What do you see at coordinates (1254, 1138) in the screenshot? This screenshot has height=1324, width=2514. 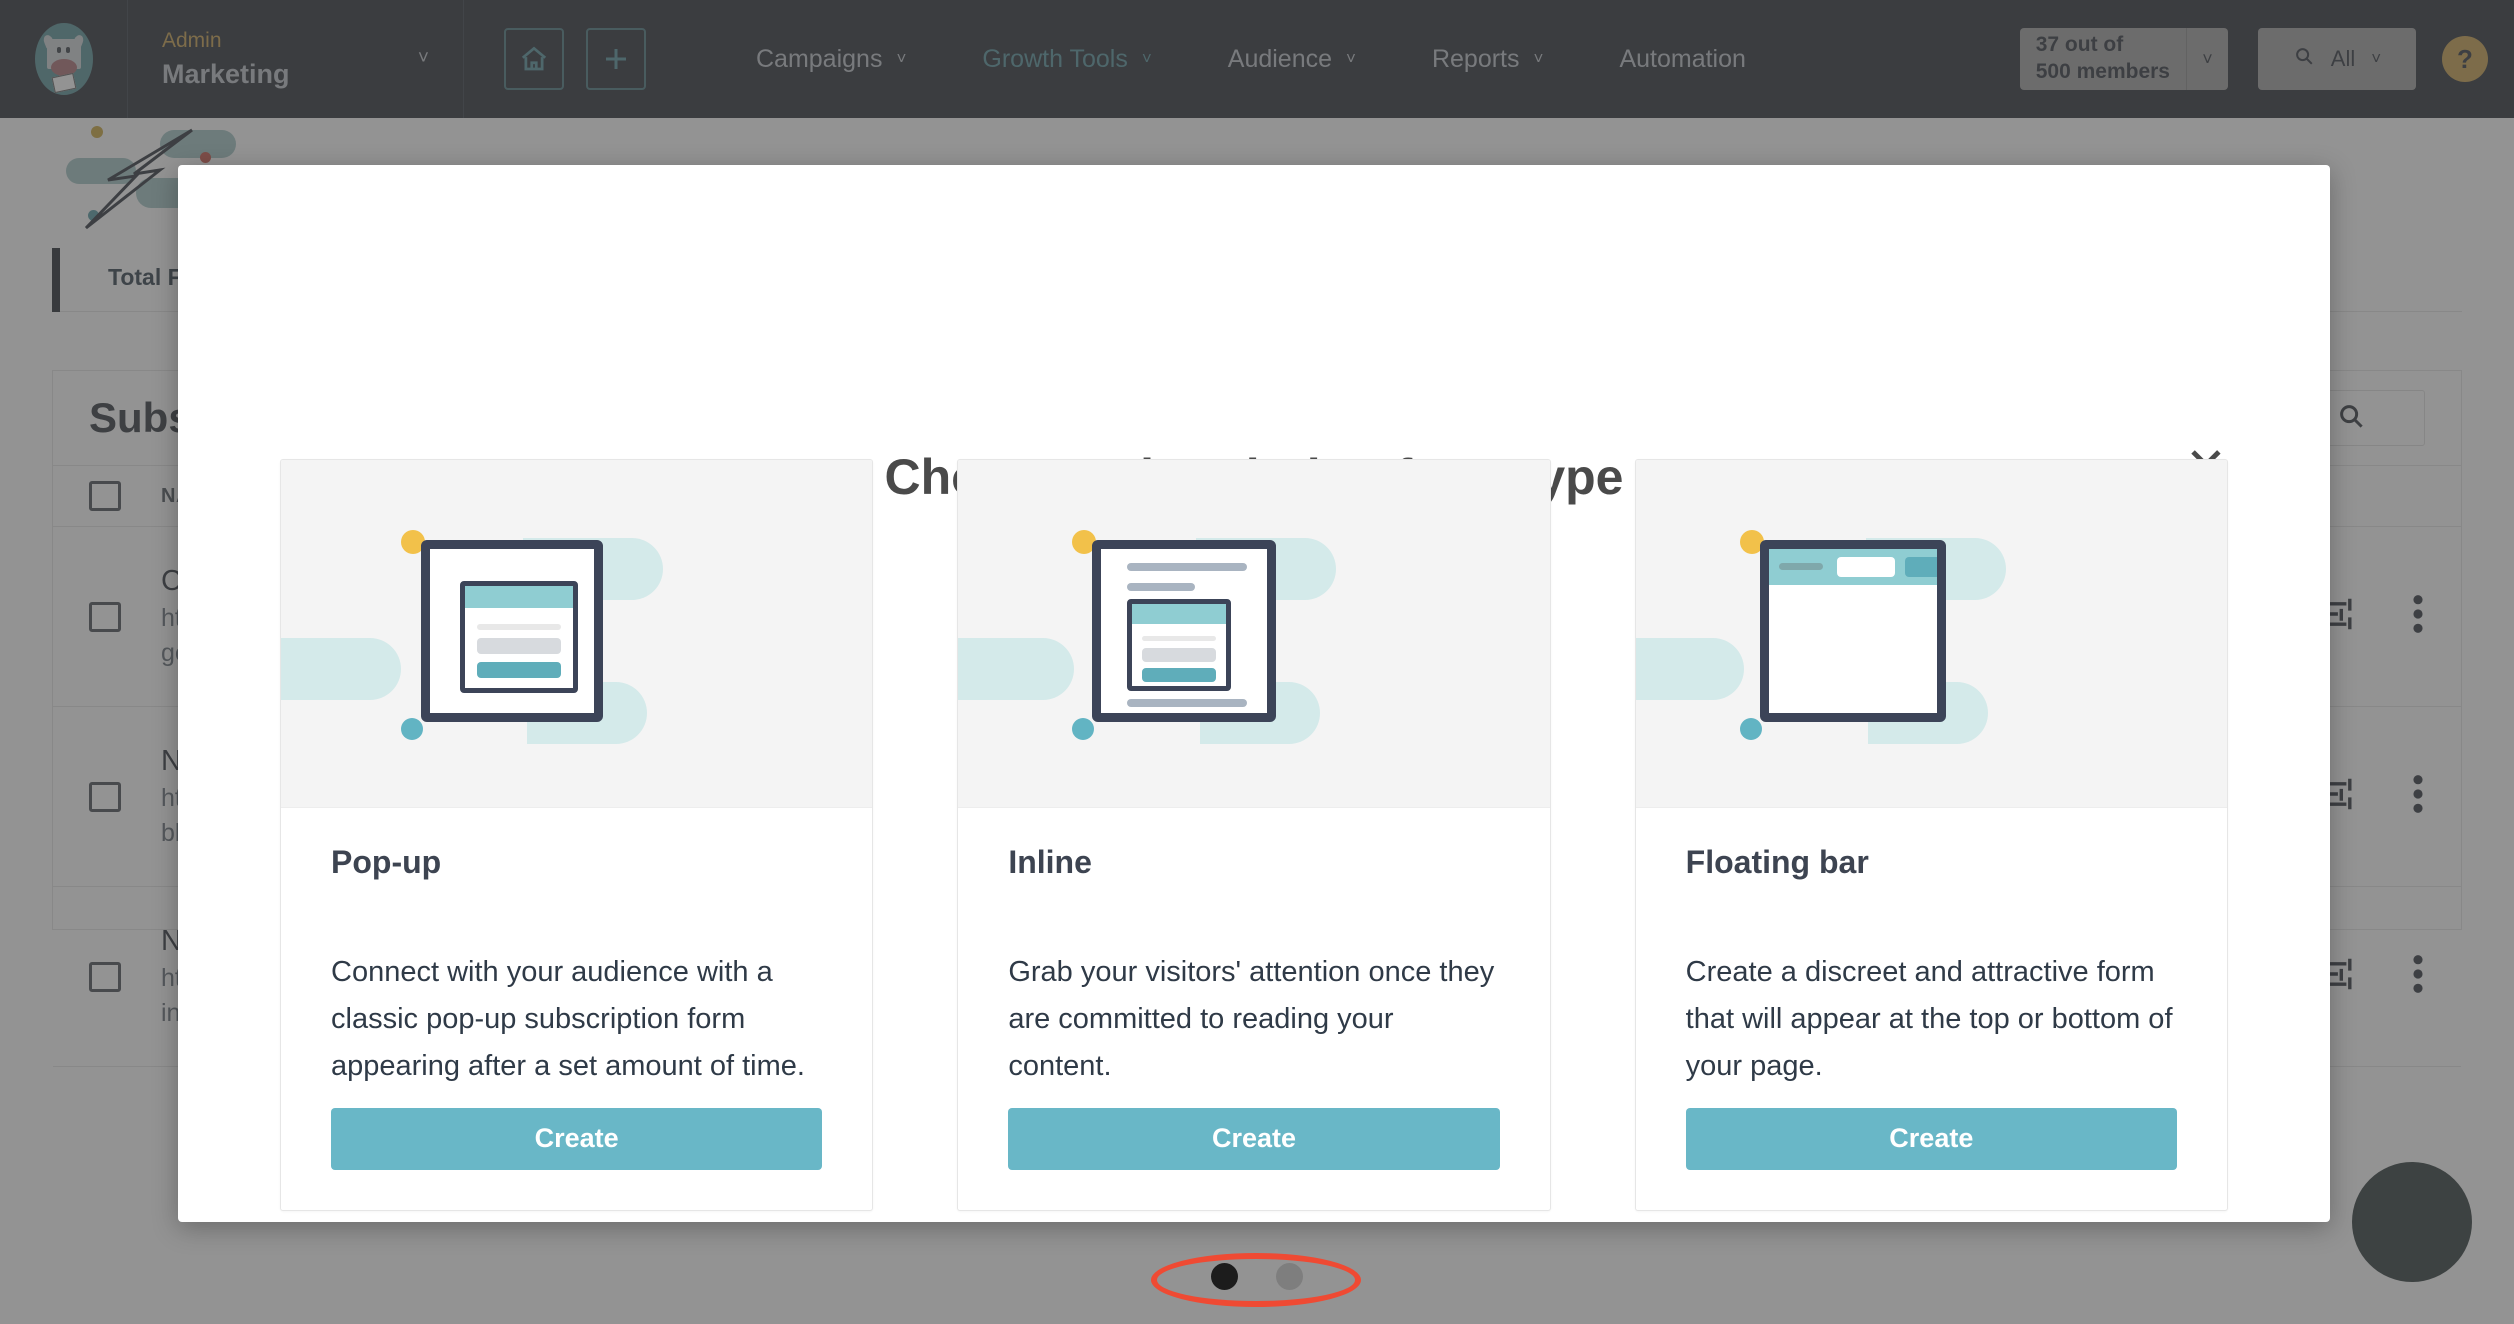 I see `create-button-inline: Create` at bounding box center [1254, 1138].